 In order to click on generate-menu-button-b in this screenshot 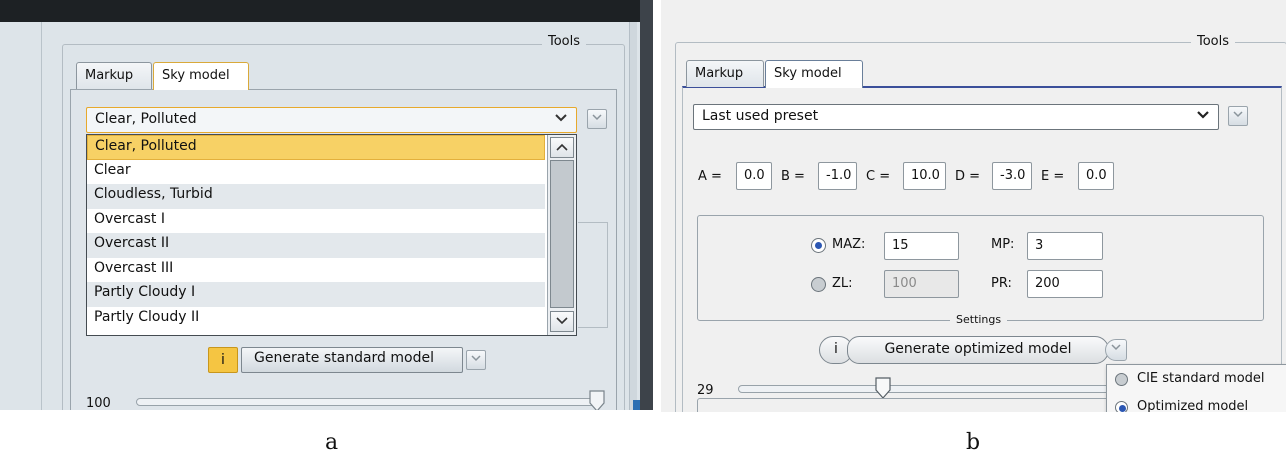, I will do `click(1116, 350)`.